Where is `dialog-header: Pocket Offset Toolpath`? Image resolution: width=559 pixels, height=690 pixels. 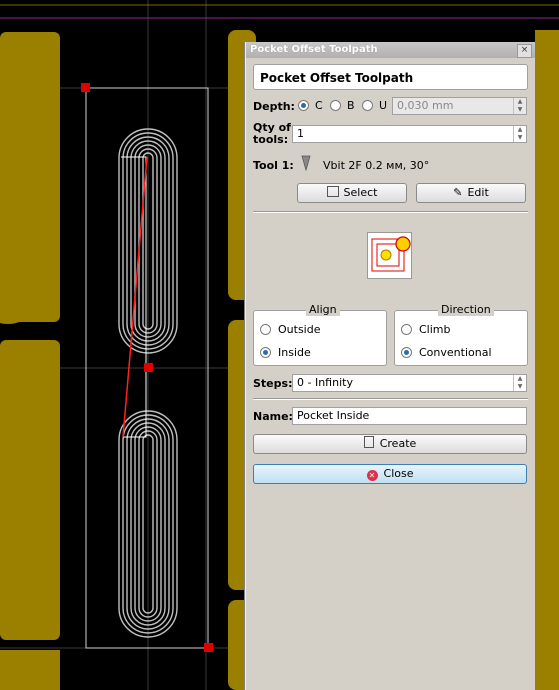 dialog-header: Pocket Offset Toolpath is located at coordinates (390, 77).